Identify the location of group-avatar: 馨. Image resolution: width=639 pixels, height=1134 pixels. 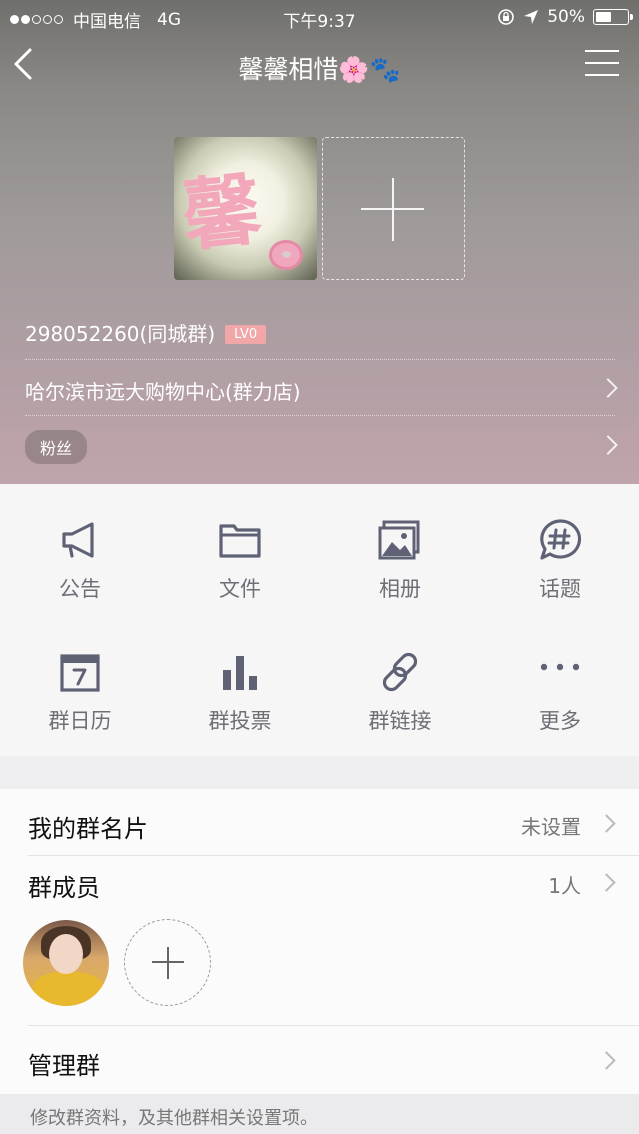
(245, 208).